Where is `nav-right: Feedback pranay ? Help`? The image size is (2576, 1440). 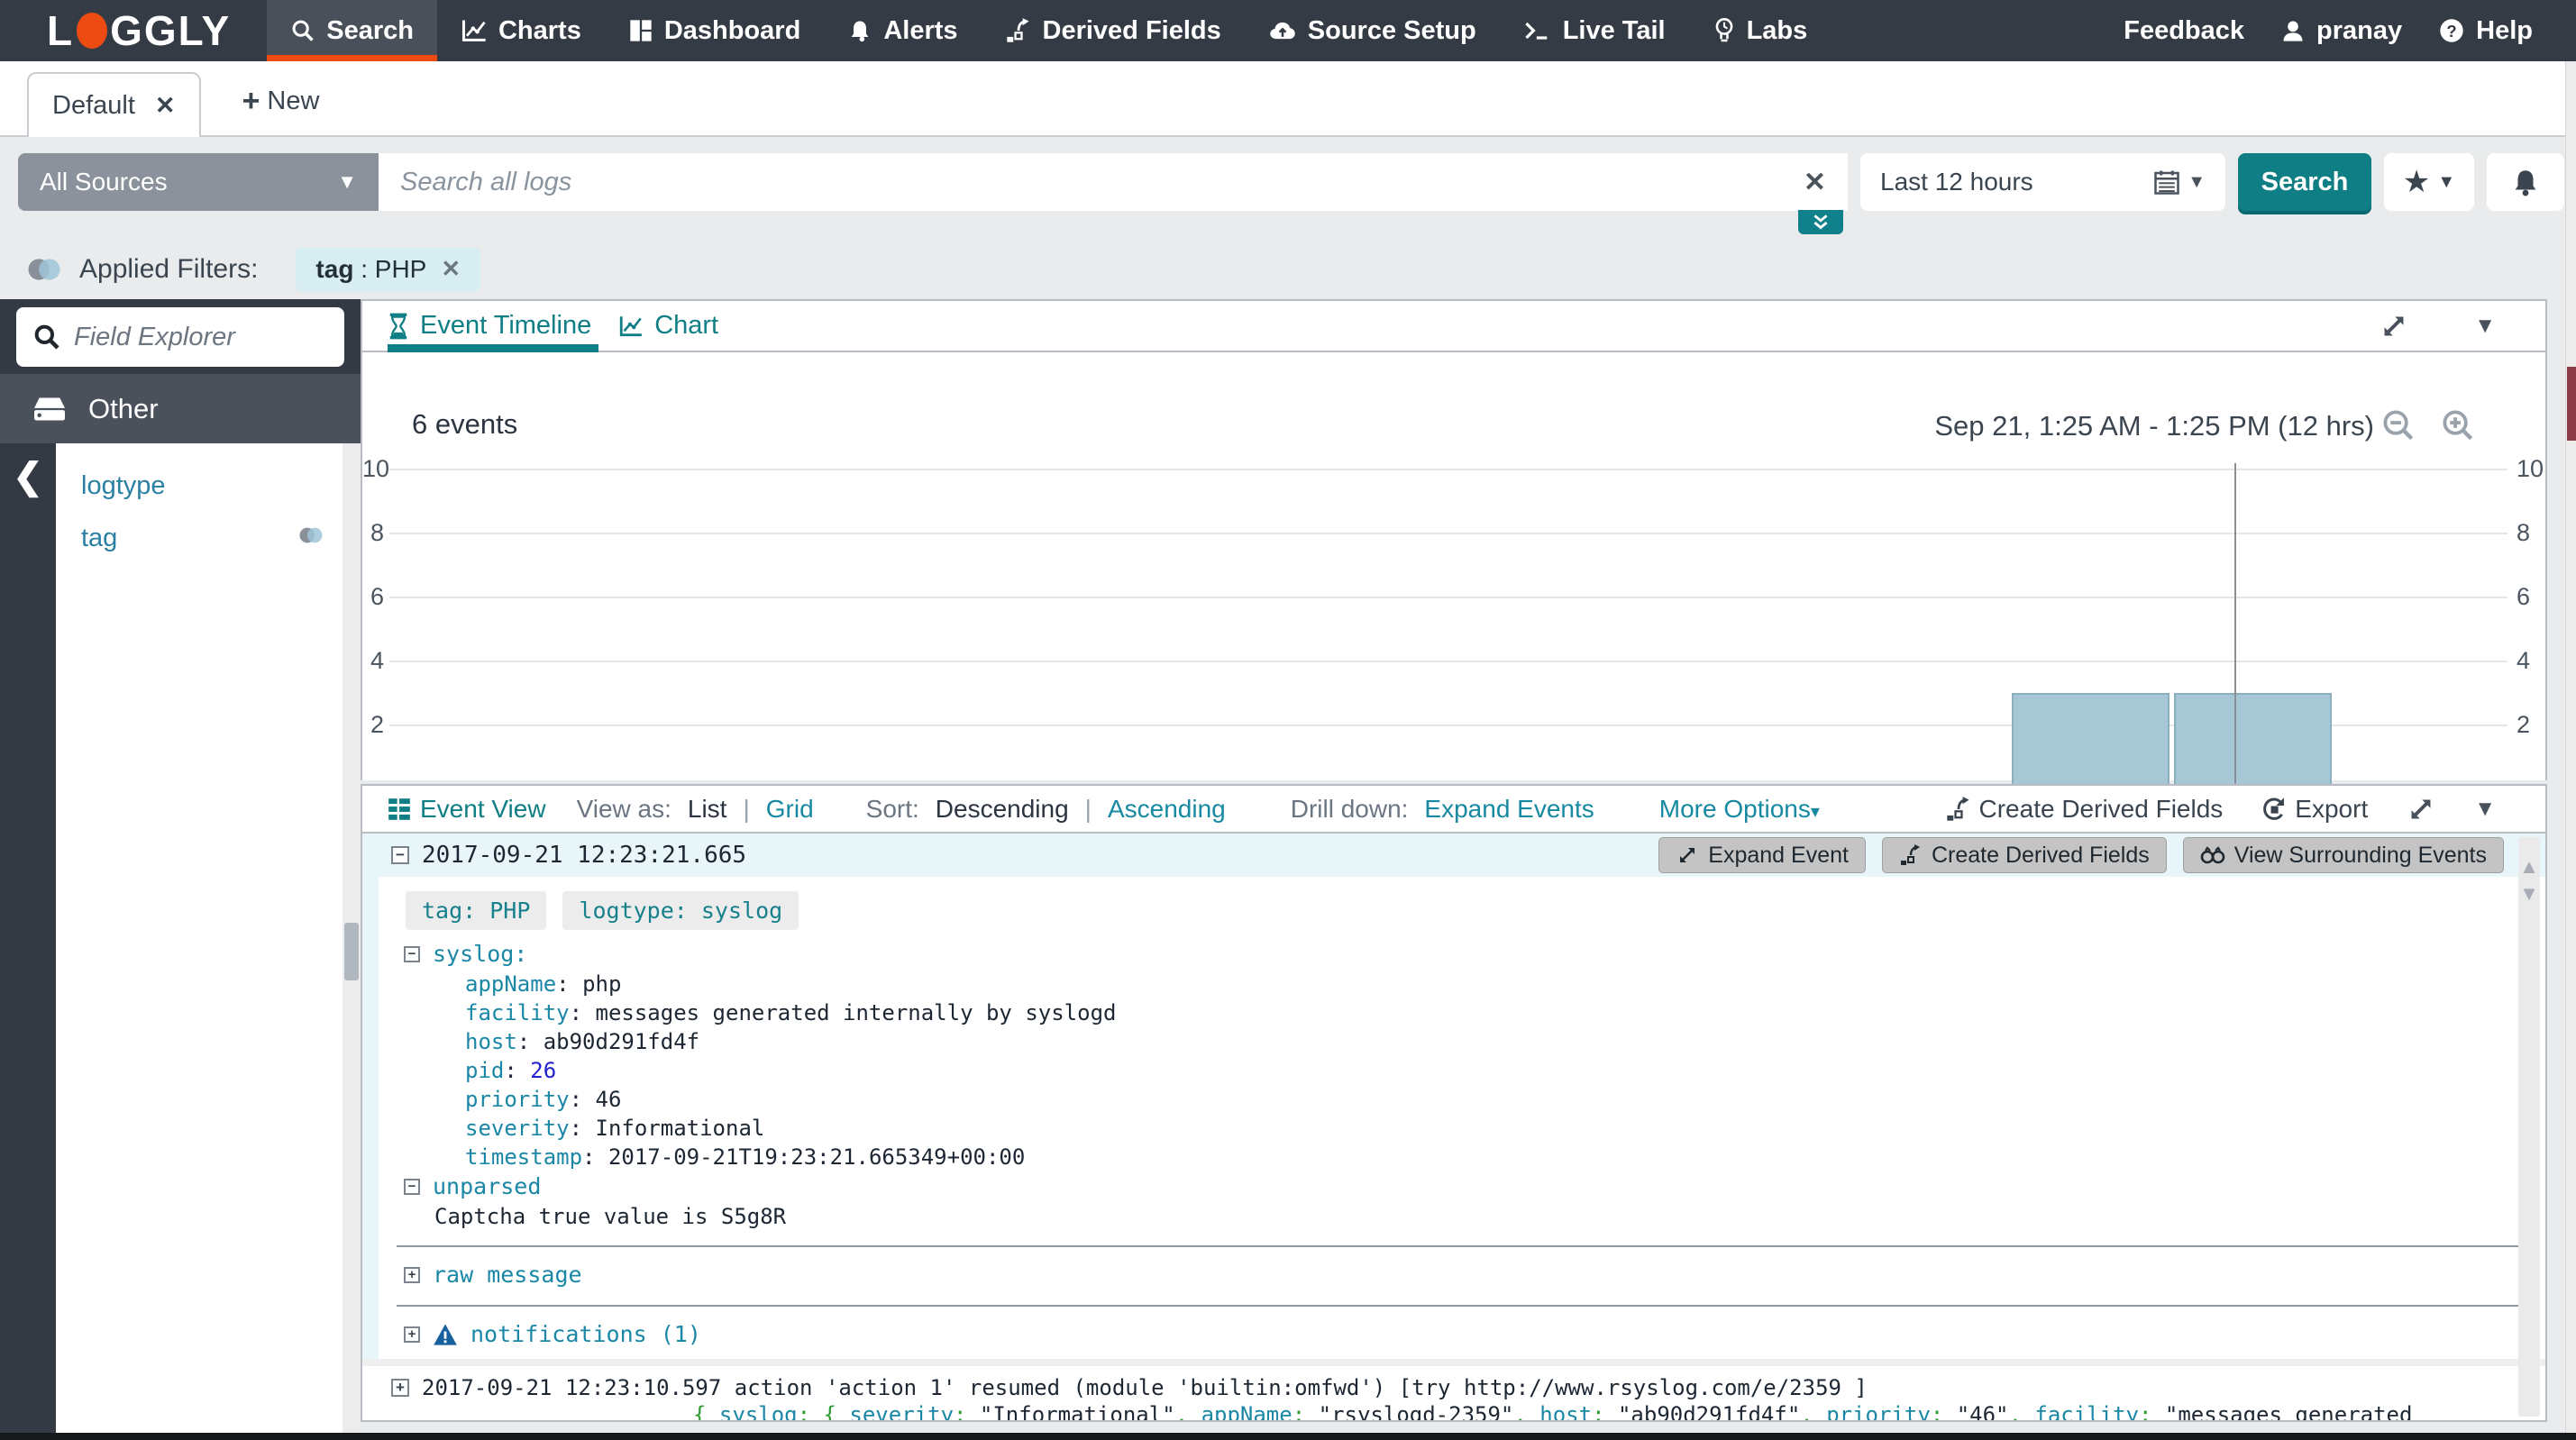 nav-right: Feedback pranay ? Help is located at coordinates (2341, 31).